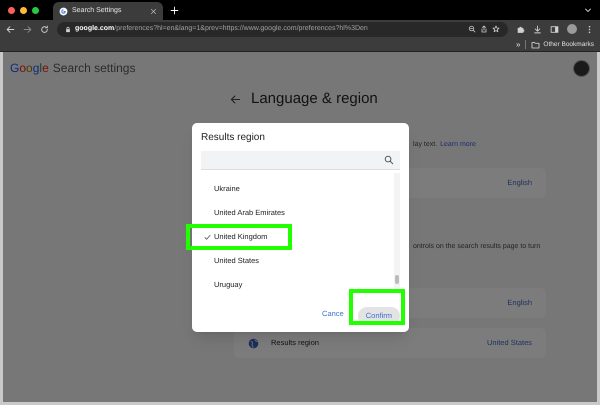 The image size is (600, 405). Describe the element at coordinates (397, 231) in the screenshot. I see `scrollbar` at that location.